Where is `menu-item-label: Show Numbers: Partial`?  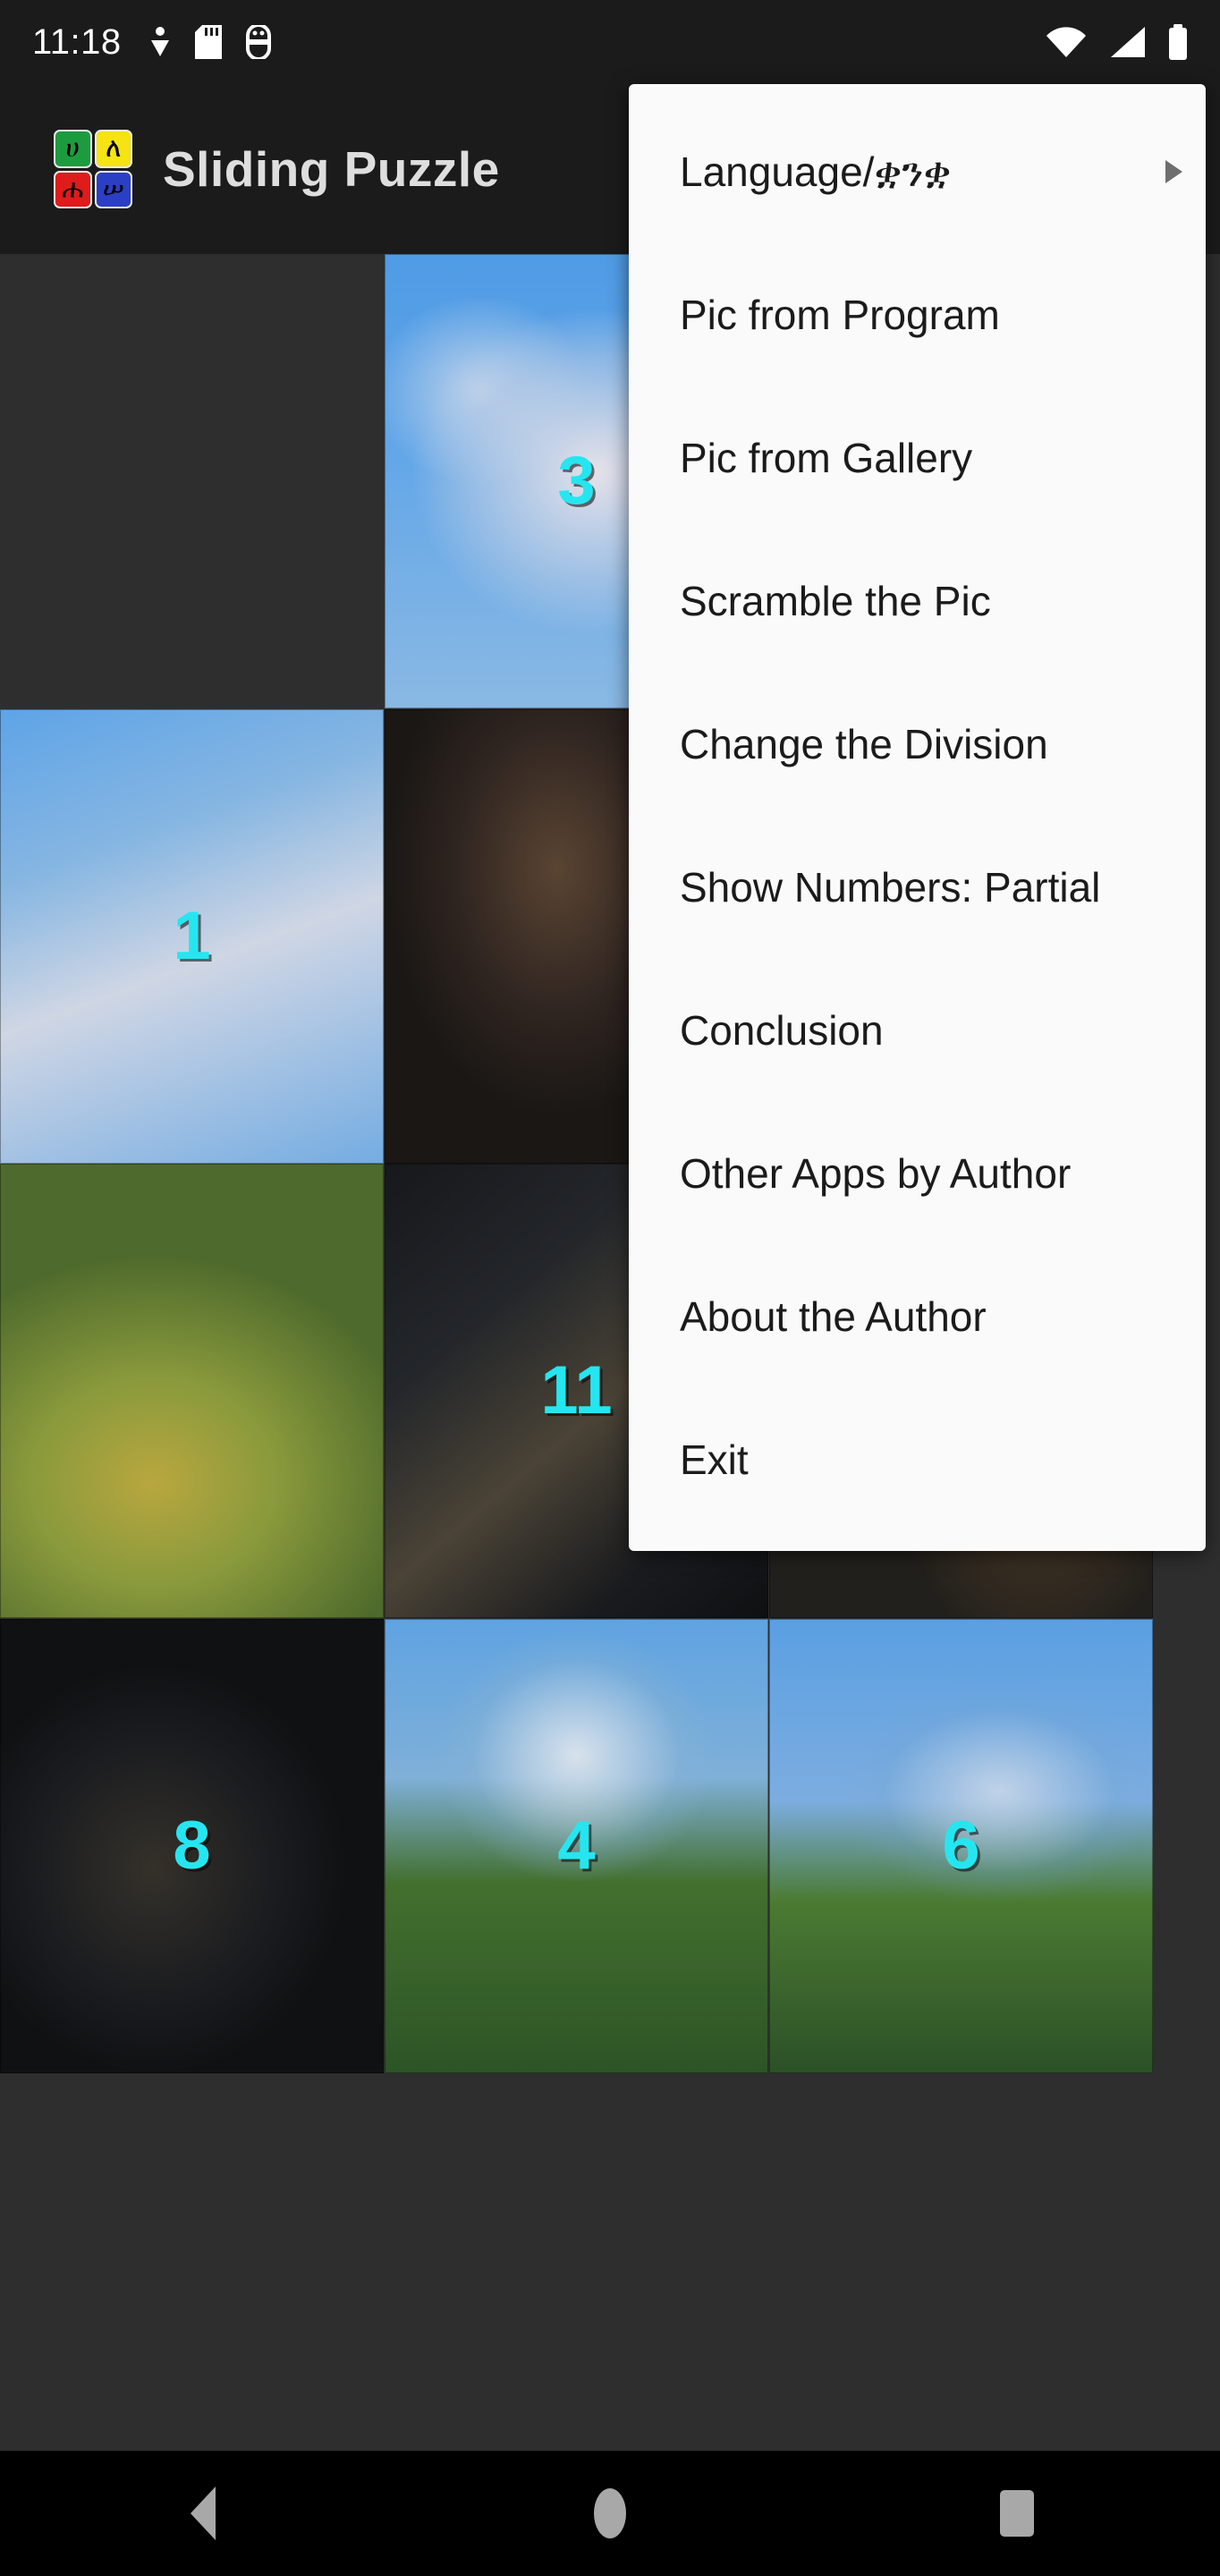 menu-item-label: Show Numbers: Partial is located at coordinates (890, 887).